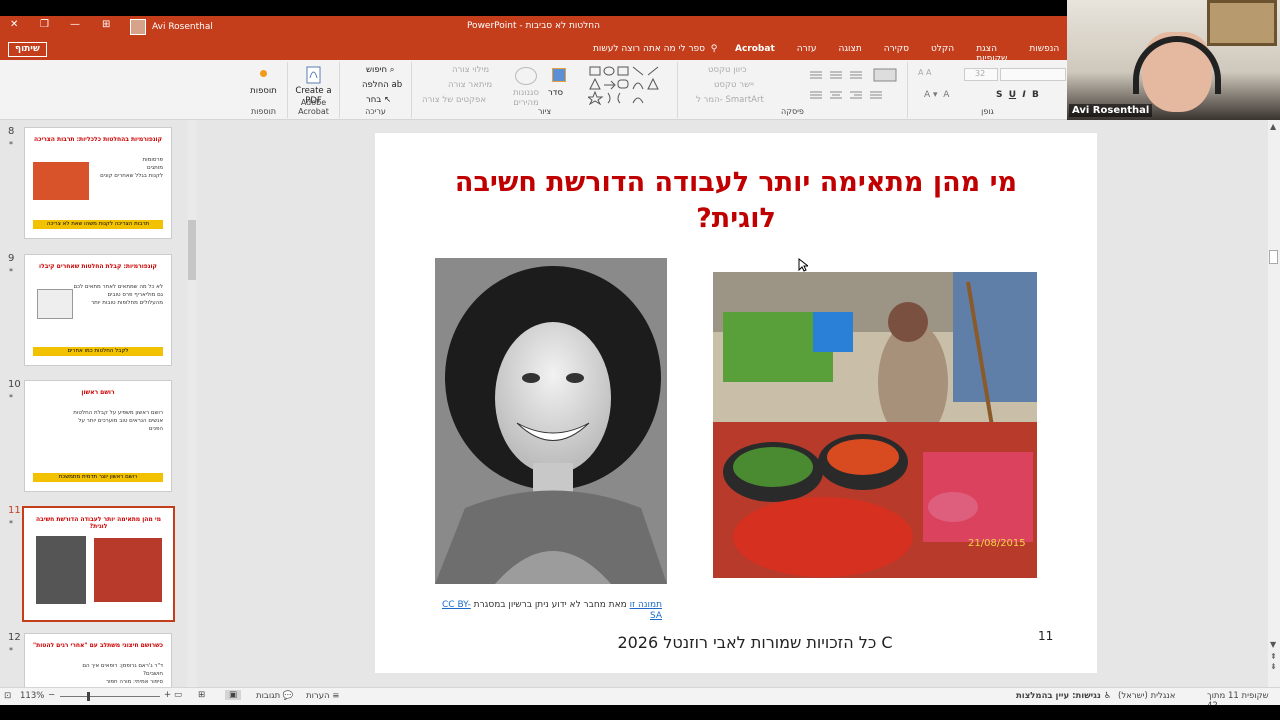 This screenshot has height=720, width=1280. What do you see at coordinates (712, 49) in the screenshot?
I see `lightbulb-icon: ⚲` at bounding box center [712, 49].